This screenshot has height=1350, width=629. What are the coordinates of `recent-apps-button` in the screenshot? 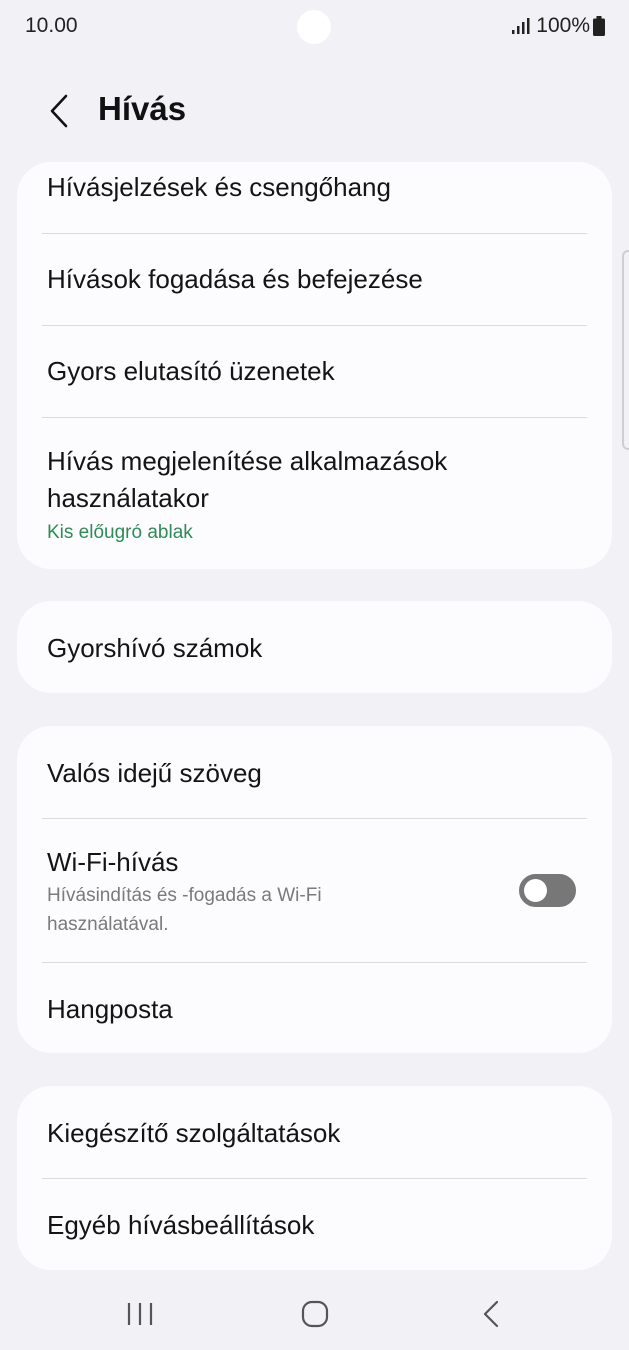 It's located at (140, 1314).